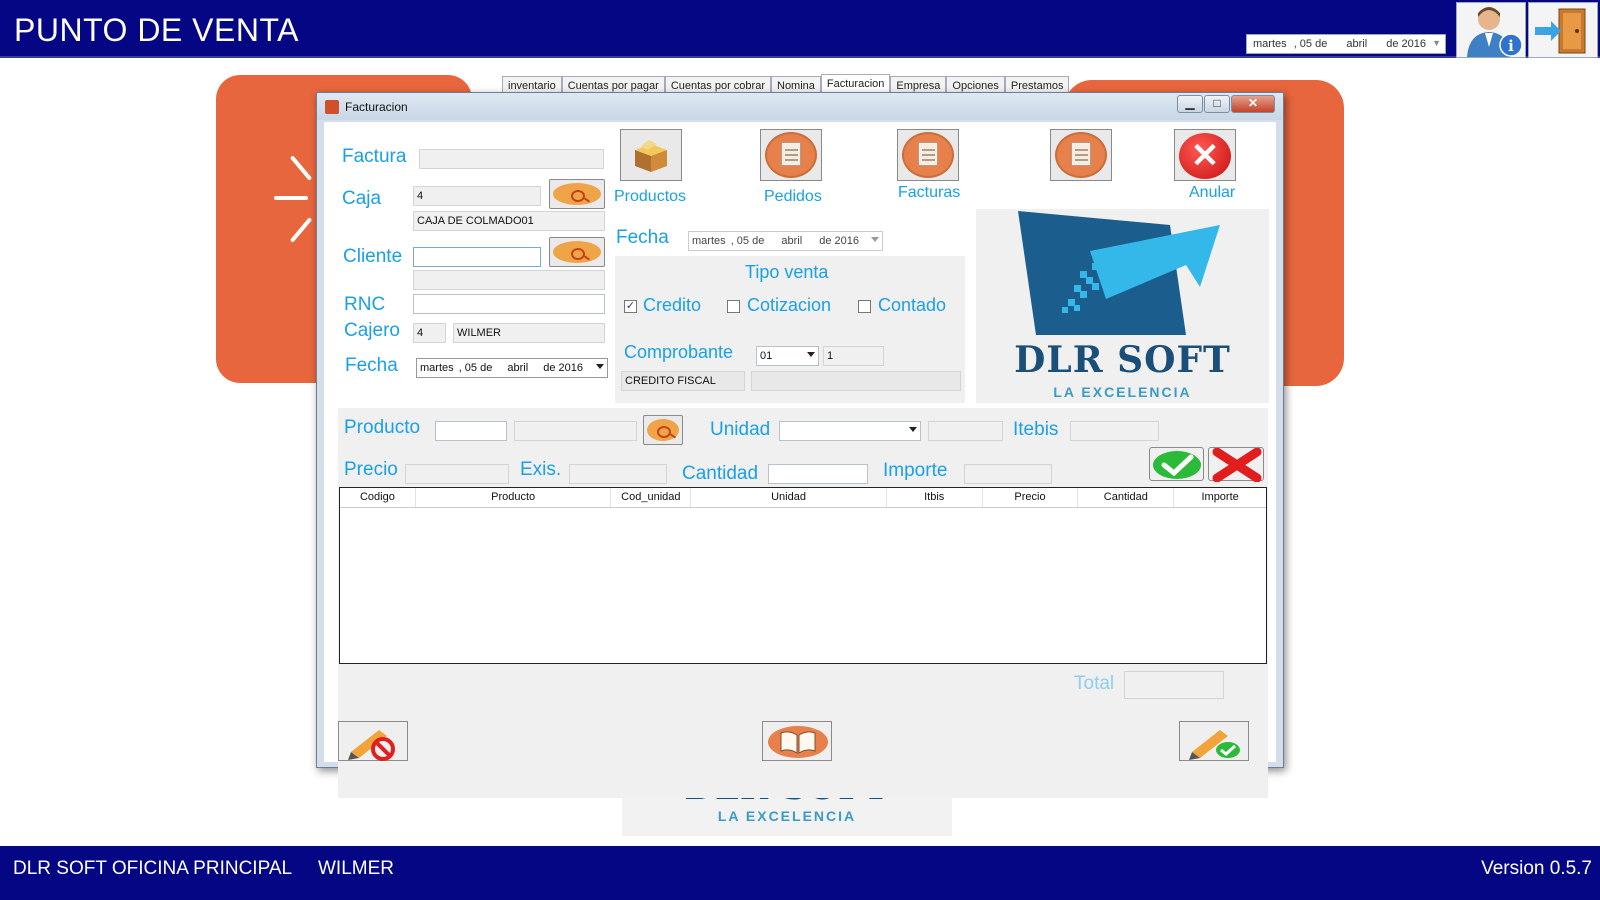 The width and height of the screenshot is (1600, 900). I want to click on column-header-cantidad: Cantidad, so click(1126, 497).